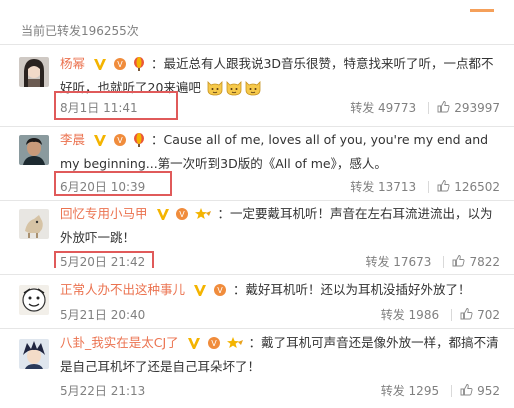 The height and width of the screenshot is (408, 514). What do you see at coordinates (488, 391) in the screenshot?
I see `like-count: 952` at bounding box center [488, 391].